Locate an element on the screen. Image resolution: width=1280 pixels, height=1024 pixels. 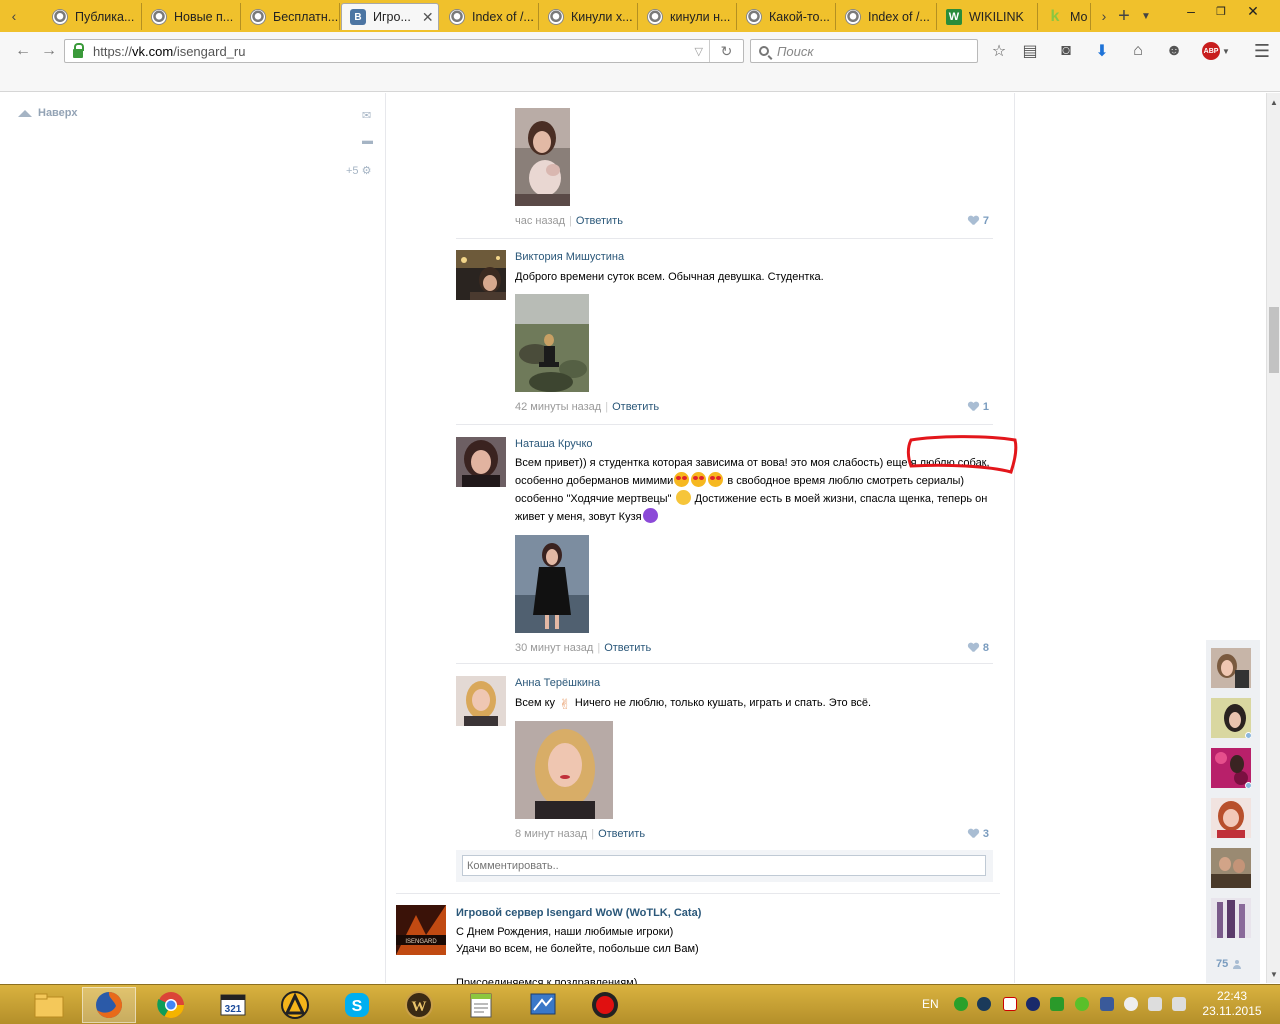
scroll-to-top-button: Наверх is located at coordinates (48, 113).